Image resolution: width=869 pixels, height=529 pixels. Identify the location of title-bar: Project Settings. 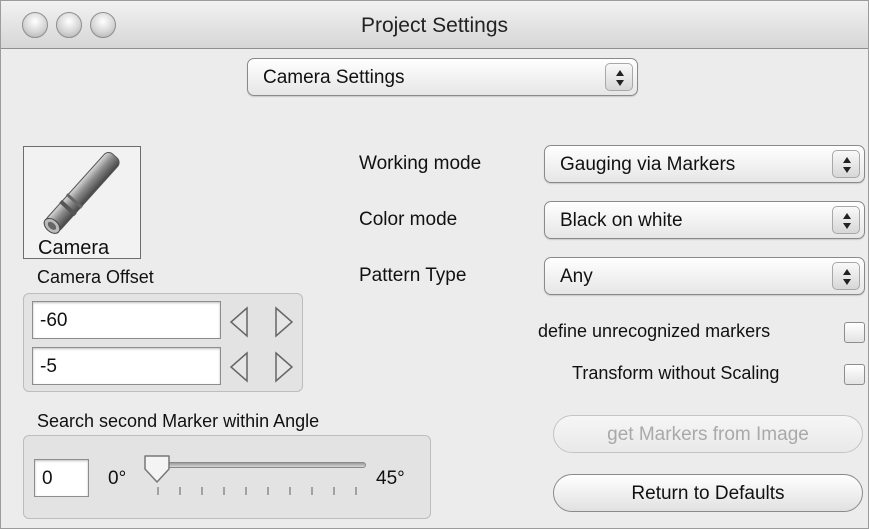
(434, 25).